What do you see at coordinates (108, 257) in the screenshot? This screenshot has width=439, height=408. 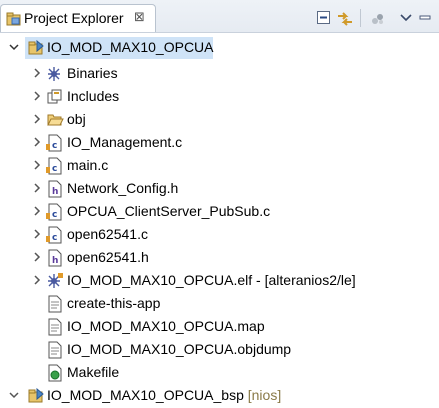 I see `tree-item-label: open62541.h` at bounding box center [108, 257].